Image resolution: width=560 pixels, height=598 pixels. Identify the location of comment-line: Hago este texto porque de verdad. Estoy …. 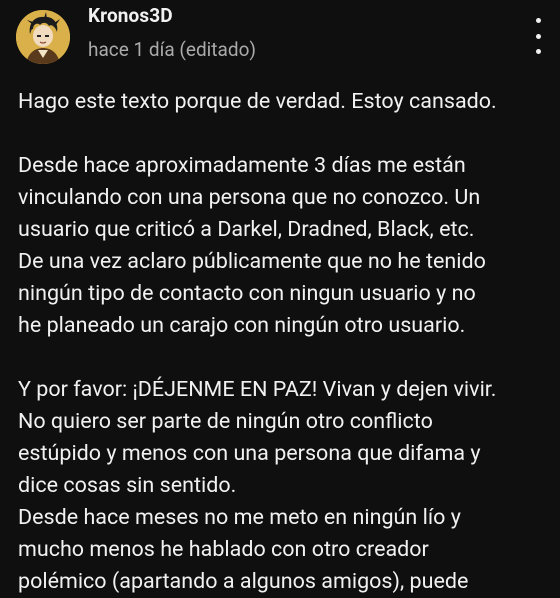
(257, 101).